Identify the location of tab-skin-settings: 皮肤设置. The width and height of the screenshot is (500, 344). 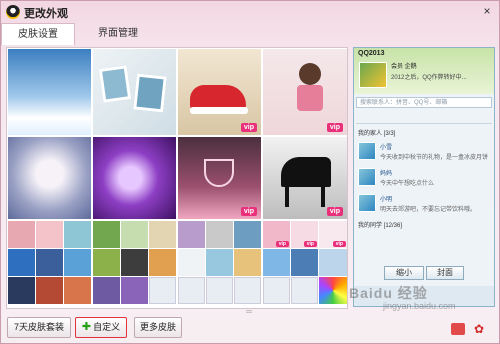
(38, 34).